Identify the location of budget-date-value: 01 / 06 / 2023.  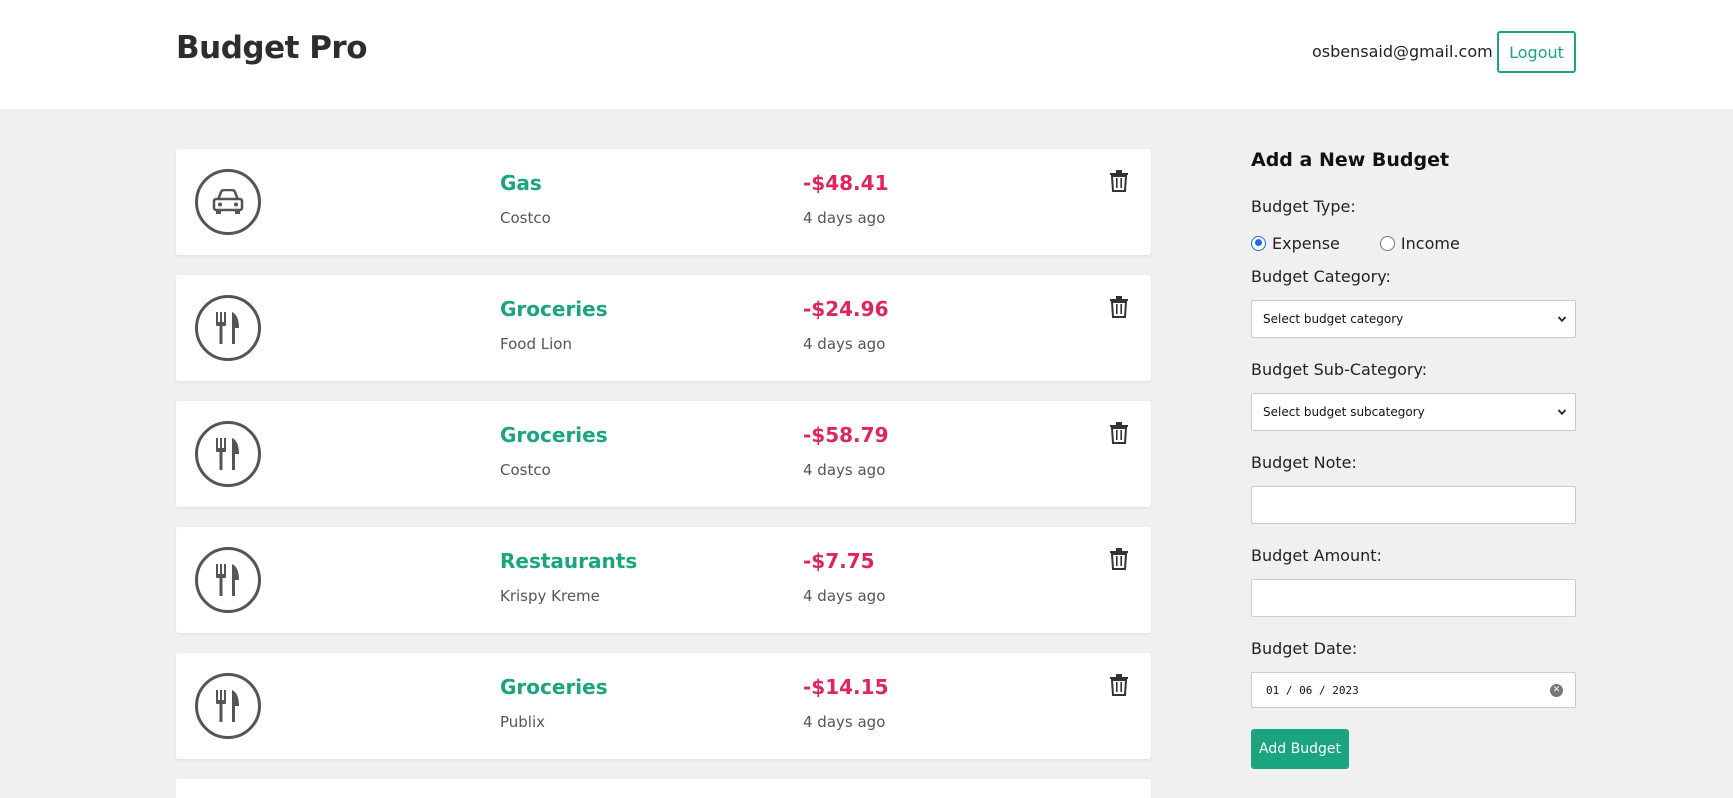
(1312, 690).